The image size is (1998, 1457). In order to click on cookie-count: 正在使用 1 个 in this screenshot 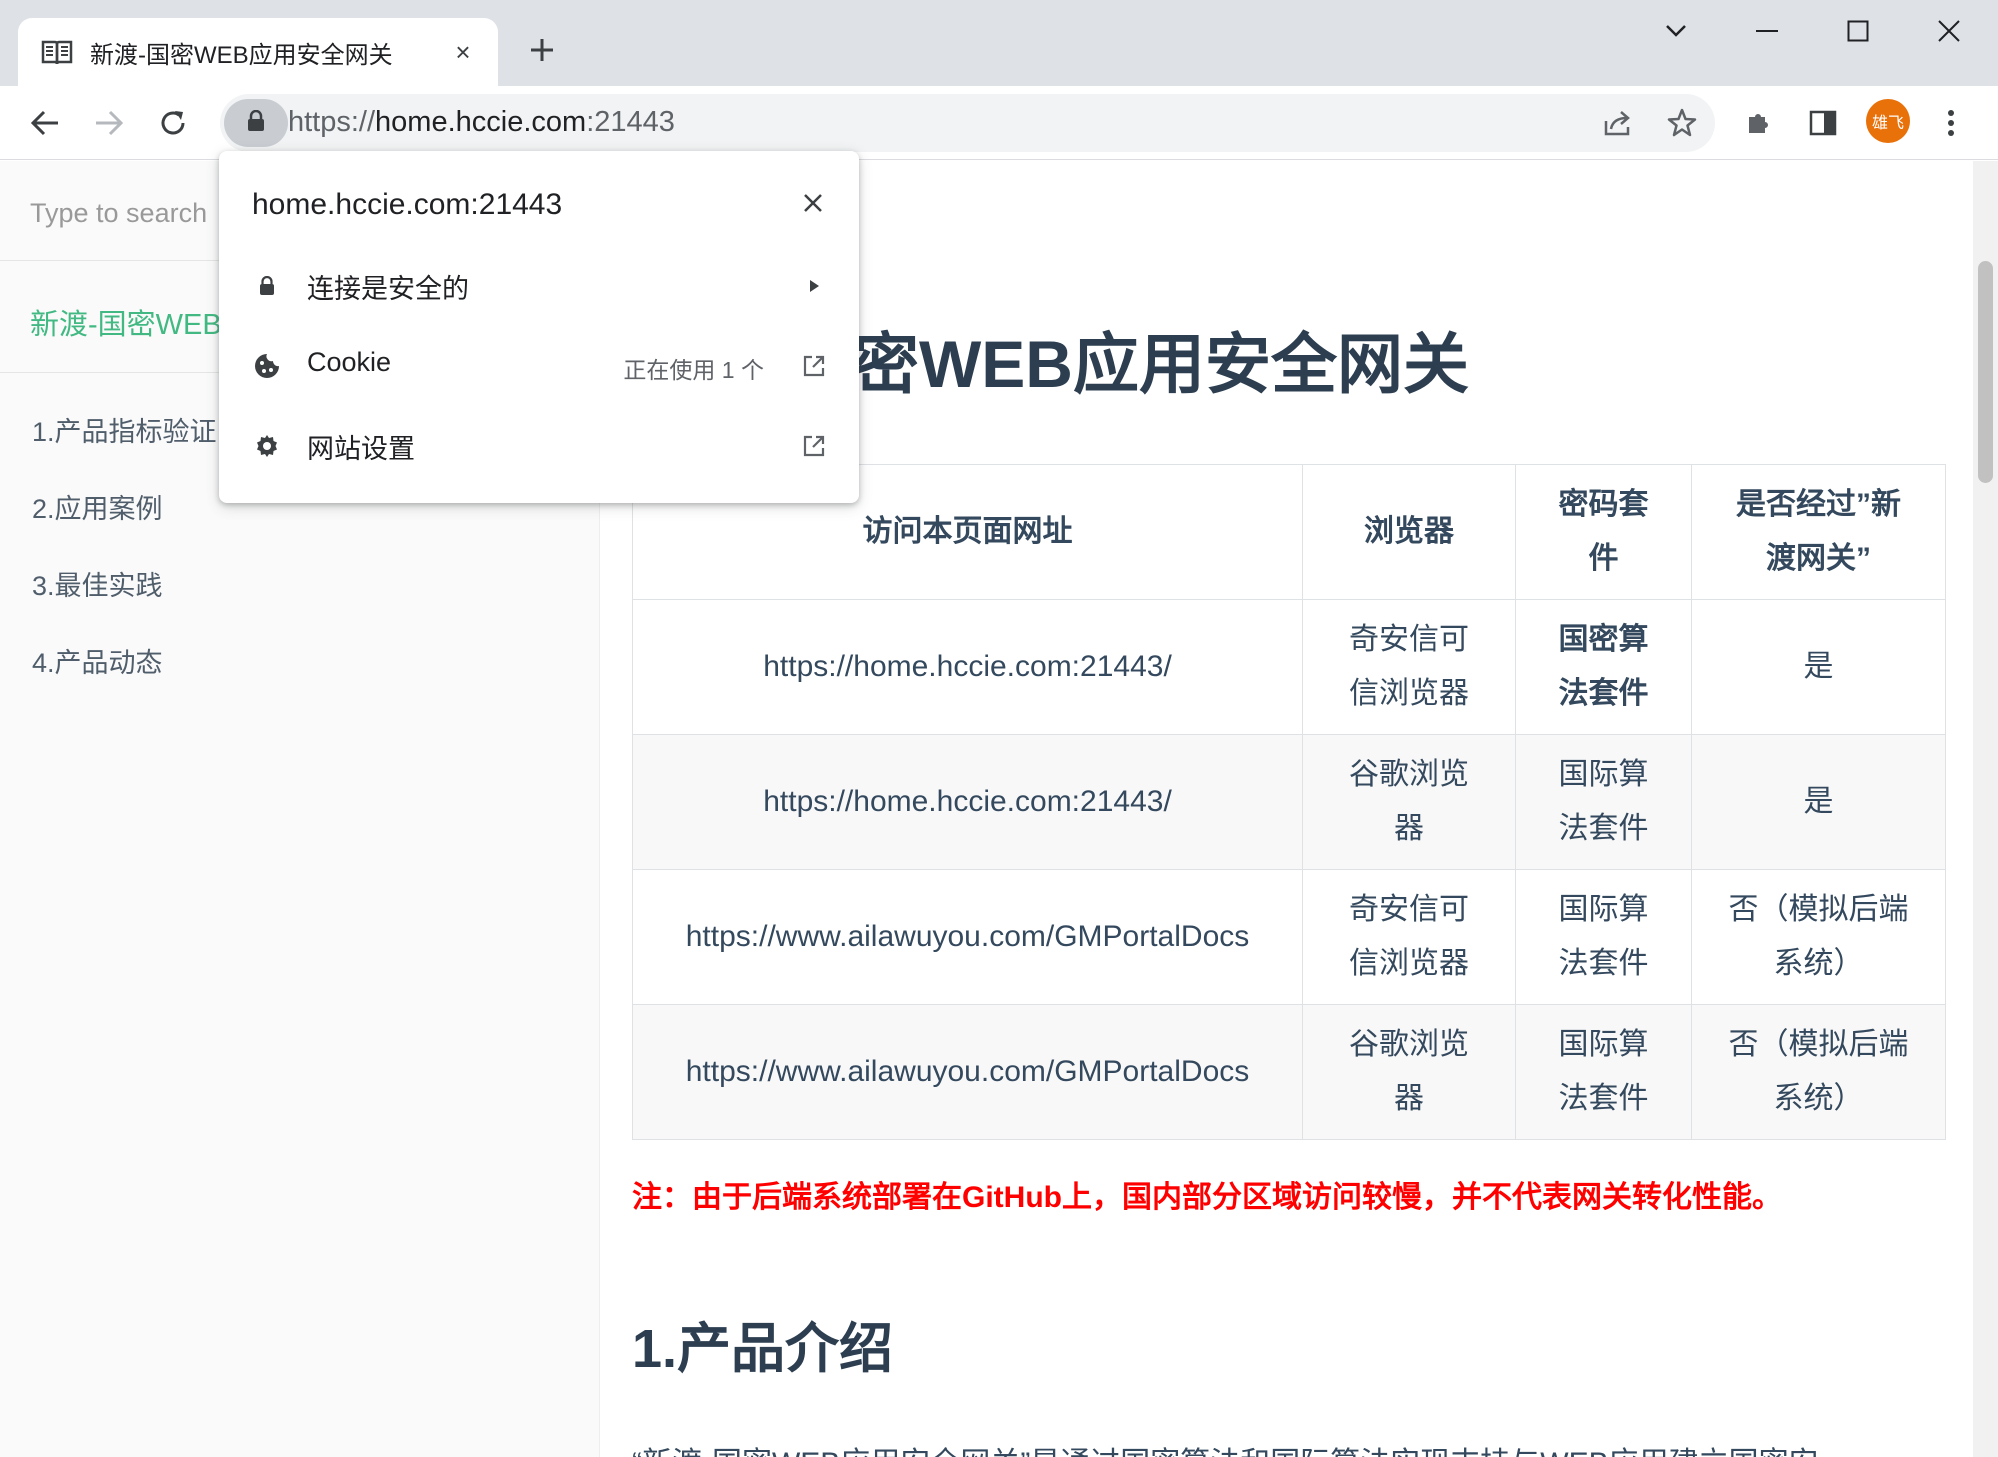, I will do `click(693, 370)`.